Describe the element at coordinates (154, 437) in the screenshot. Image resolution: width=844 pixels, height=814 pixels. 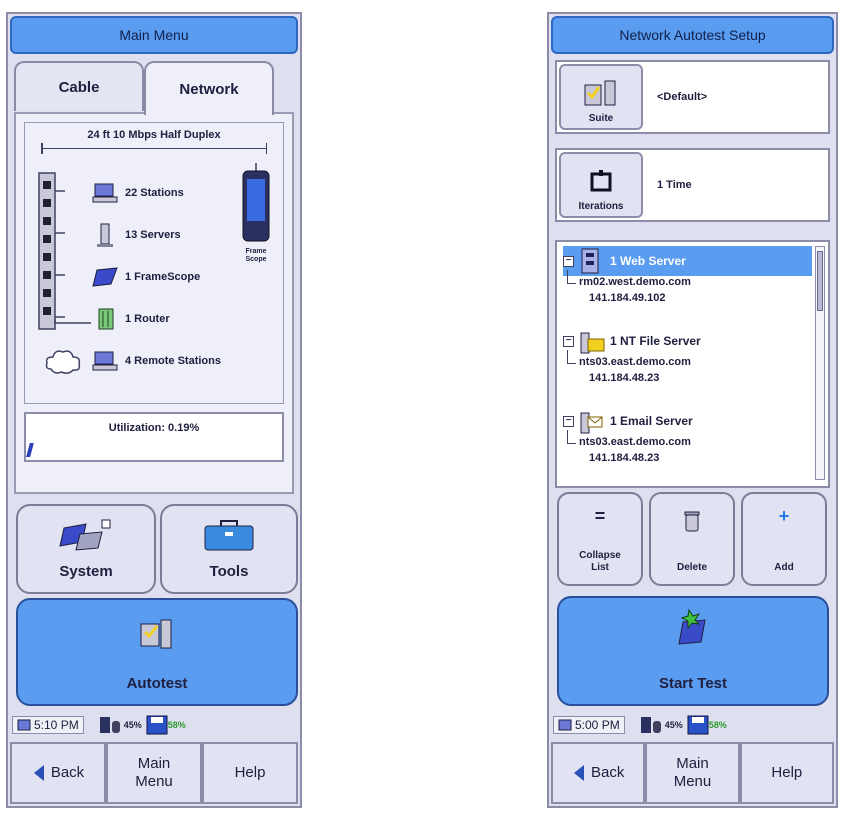
I see `utilization-box: Utilization: 0.19%` at that location.